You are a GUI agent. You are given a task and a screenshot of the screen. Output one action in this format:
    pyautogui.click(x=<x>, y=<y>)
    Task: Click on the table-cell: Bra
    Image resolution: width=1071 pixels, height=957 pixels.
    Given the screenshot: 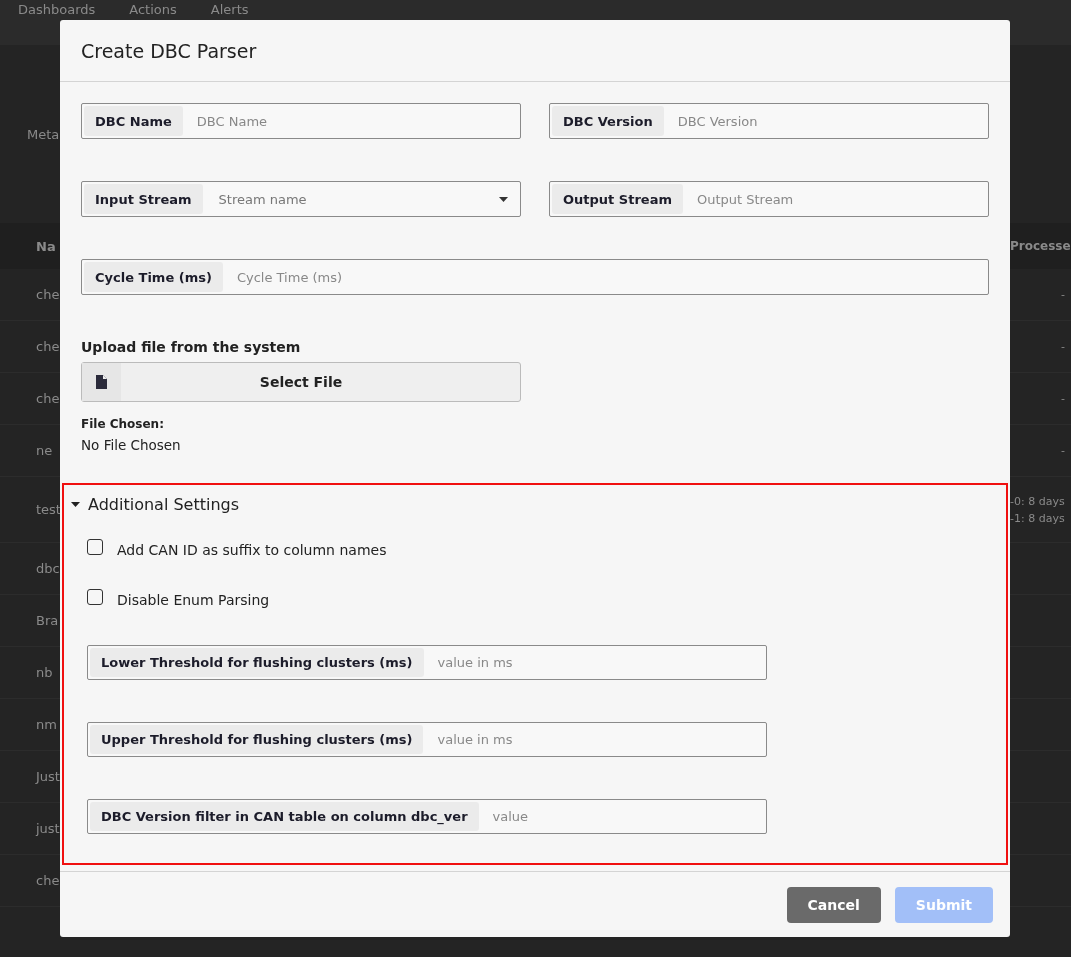 What is the action you would take?
    pyautogui.click(x=47, y=620)
    